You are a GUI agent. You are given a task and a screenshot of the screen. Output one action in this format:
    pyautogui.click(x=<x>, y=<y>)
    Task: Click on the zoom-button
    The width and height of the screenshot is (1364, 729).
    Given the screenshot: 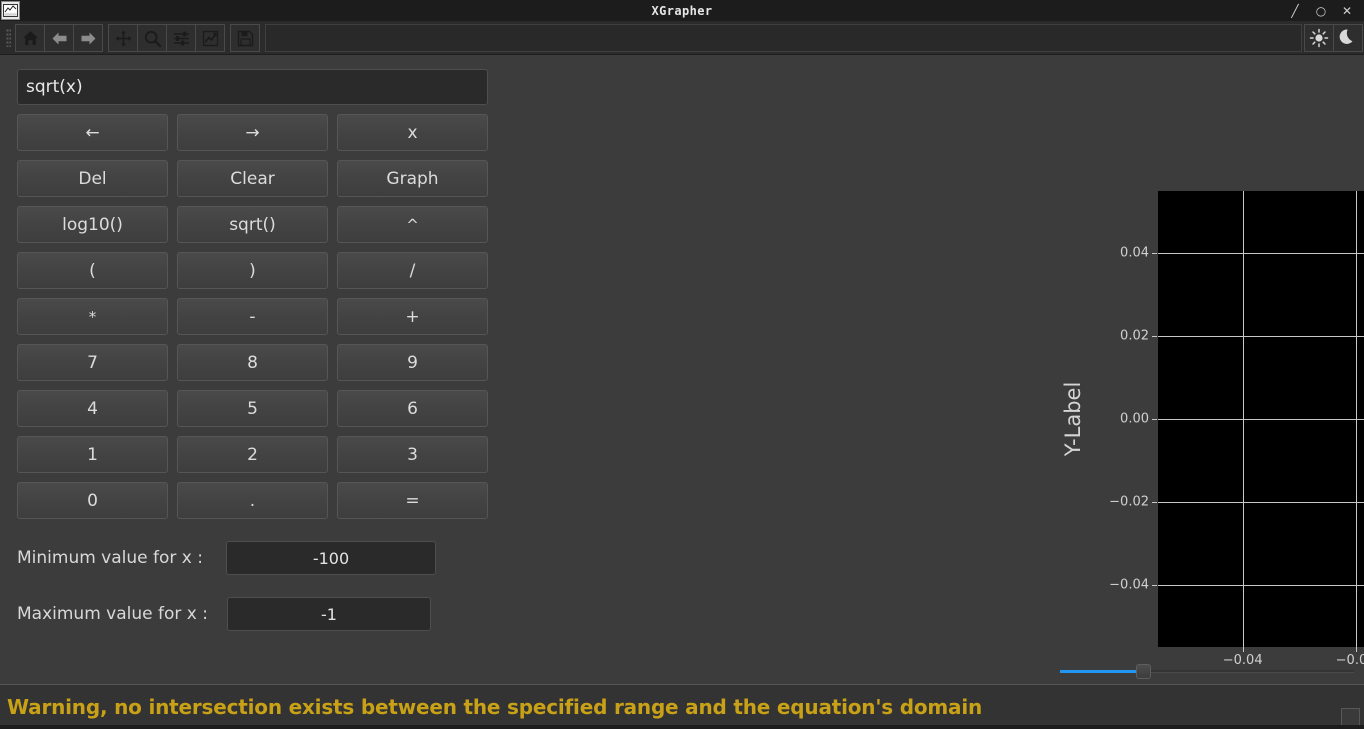 What is the action you would take?
    pyautogui.click(x=152, y=38)
    